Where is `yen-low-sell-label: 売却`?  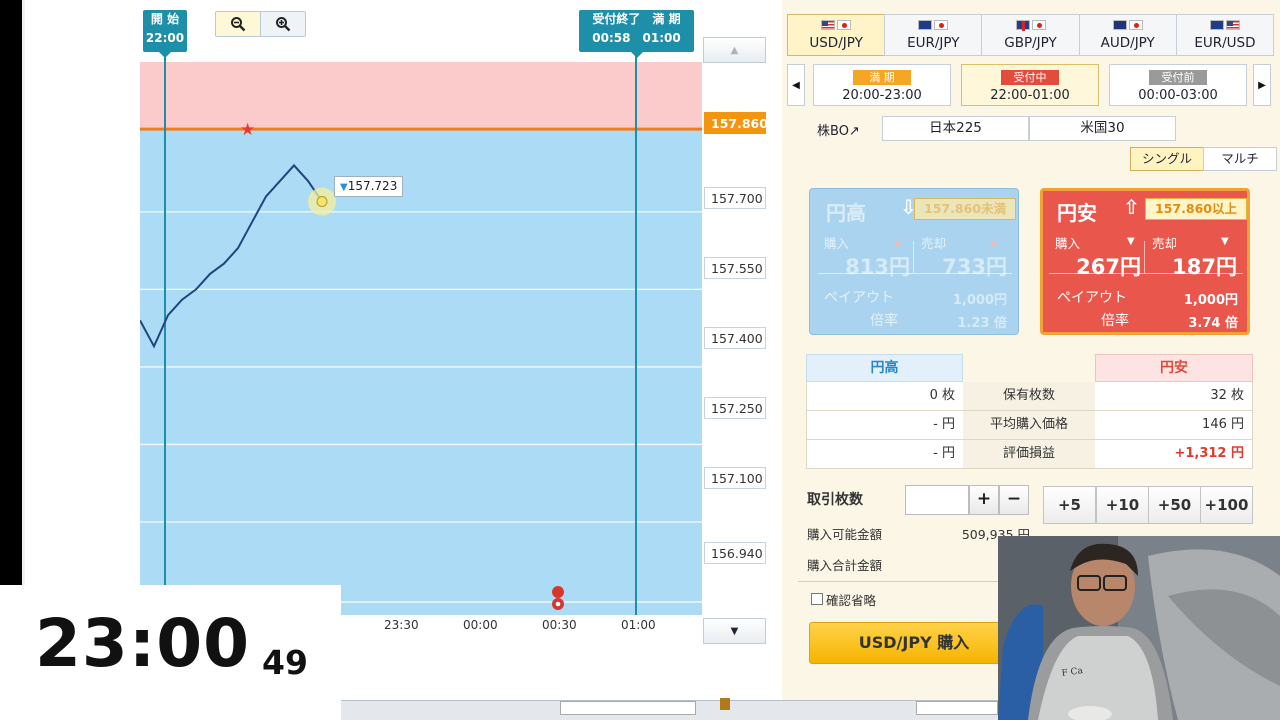 yen-low-sell-label: 売却 is located at coordinates (1165, 243).